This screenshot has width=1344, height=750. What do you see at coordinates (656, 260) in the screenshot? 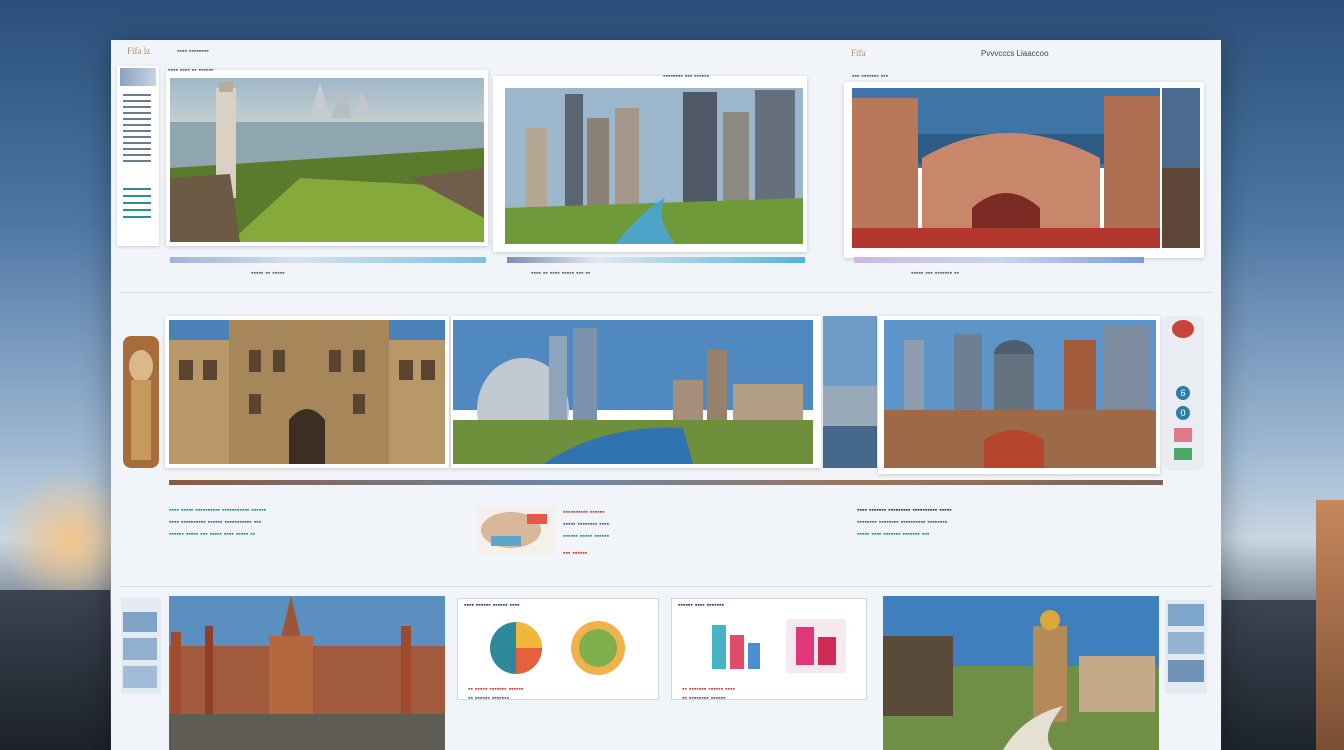
I see `card2-stripe` at bounding box center [656, 260].